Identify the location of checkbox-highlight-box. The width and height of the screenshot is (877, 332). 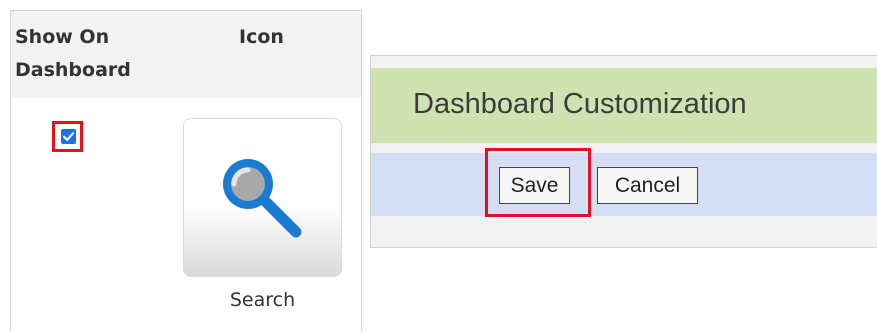
(67, 136).